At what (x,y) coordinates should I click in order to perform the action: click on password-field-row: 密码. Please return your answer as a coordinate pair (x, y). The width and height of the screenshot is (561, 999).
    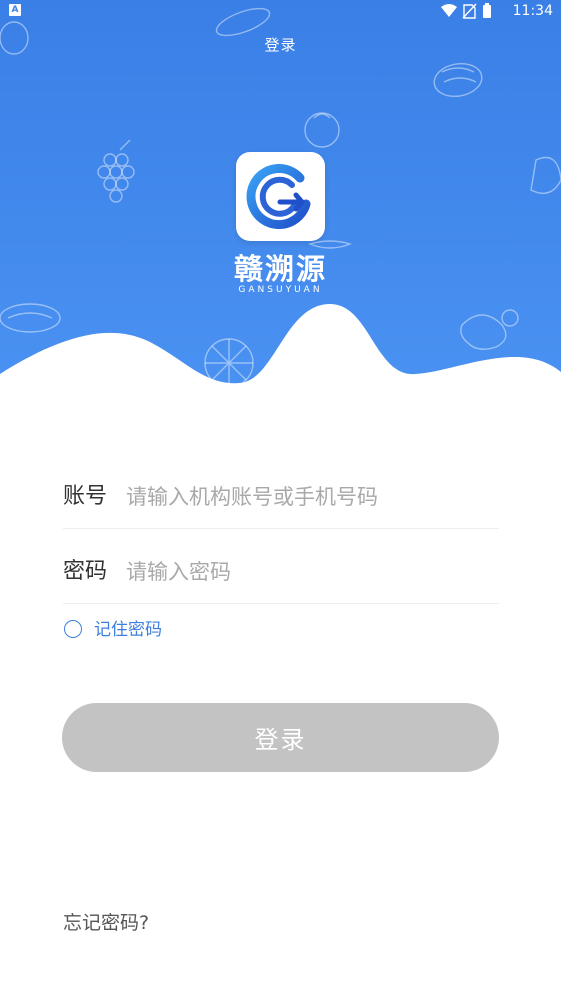
    Looking at the image, I should click on (281, 573).